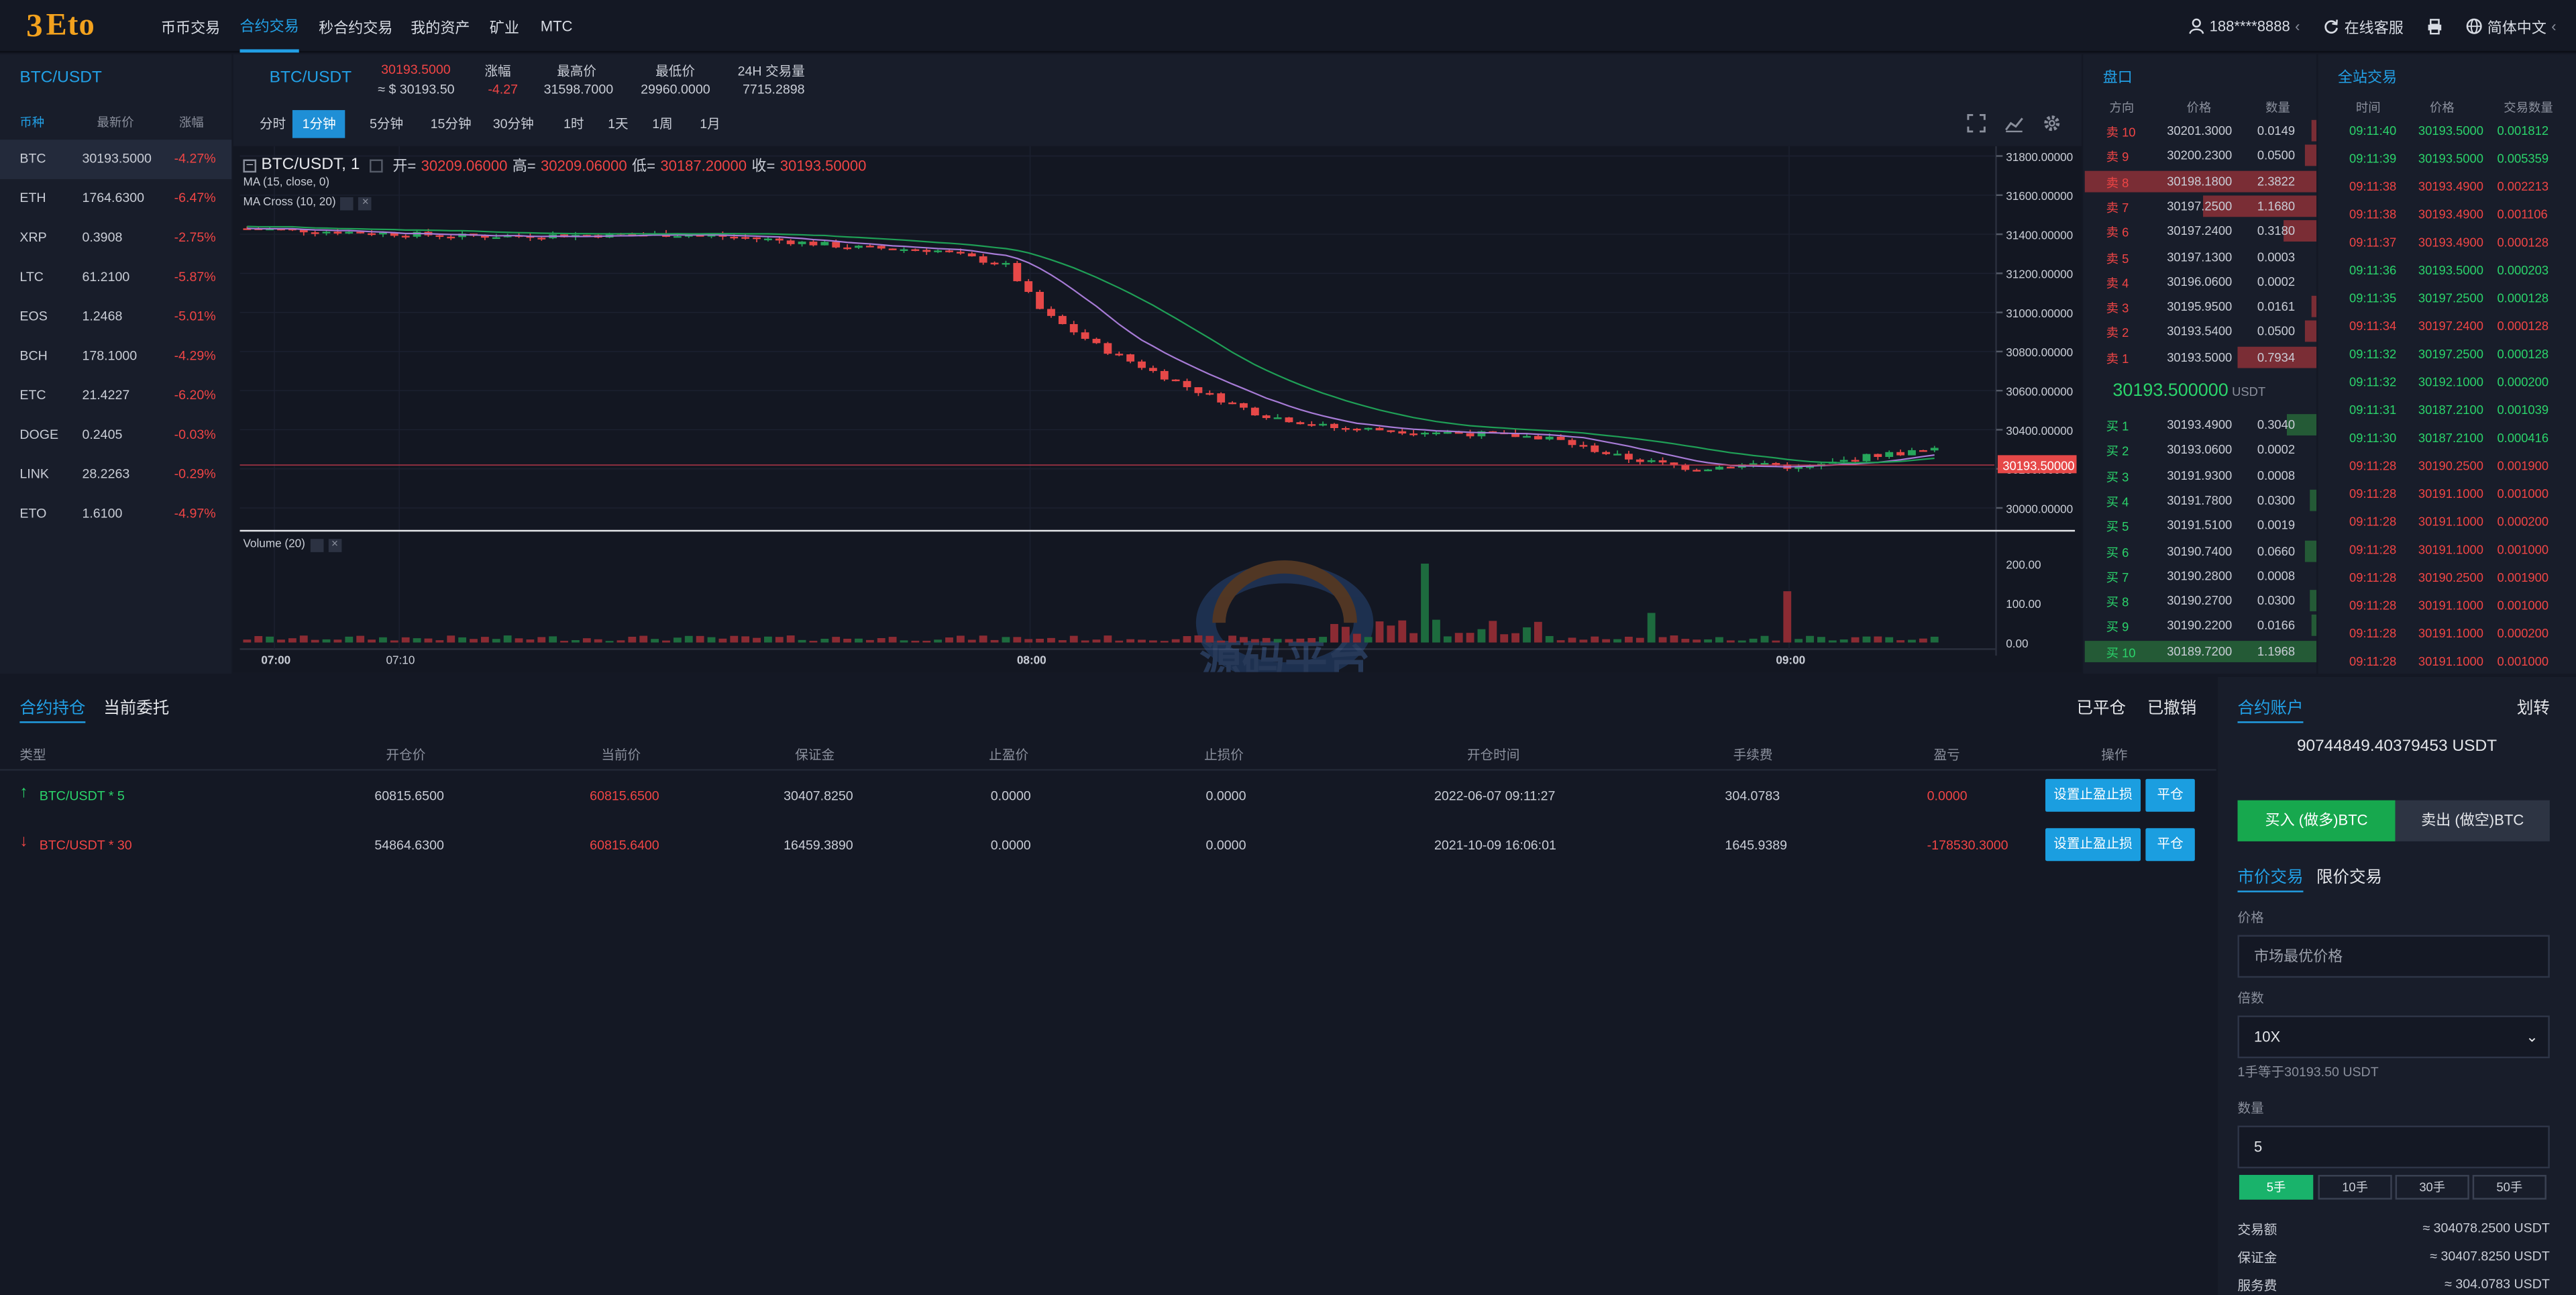 The height and width of the screenshot is (1295, 2576). Describe the element at coordinates (273, 124) in the screenshot. I see `timeframe-button: 分时` at that location.